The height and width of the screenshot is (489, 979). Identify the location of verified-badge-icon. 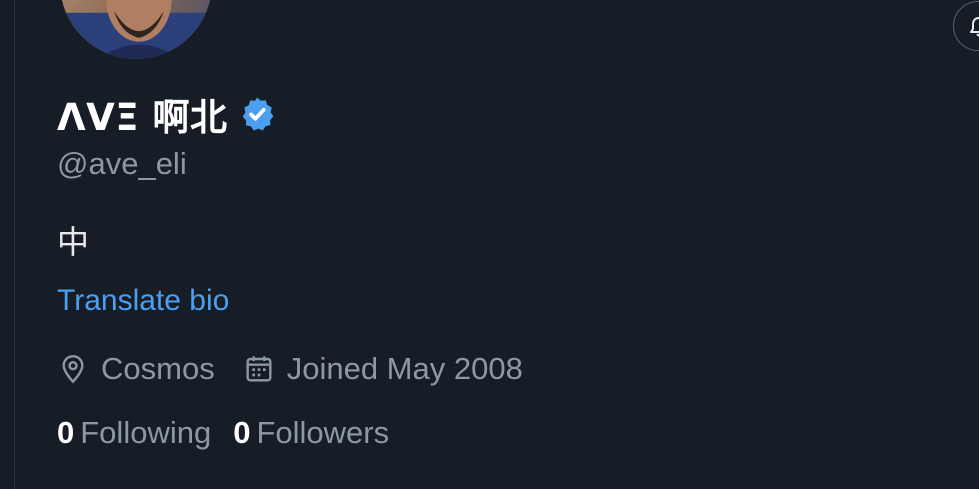
(257, 114).